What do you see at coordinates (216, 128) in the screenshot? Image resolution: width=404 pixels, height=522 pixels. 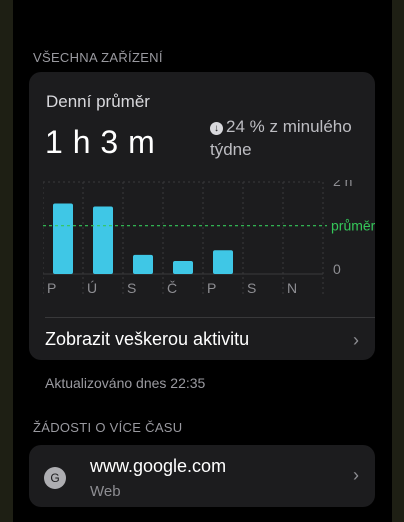 I see `arrow-down-circle-icon: ↓` at bounding box center [216, 128].